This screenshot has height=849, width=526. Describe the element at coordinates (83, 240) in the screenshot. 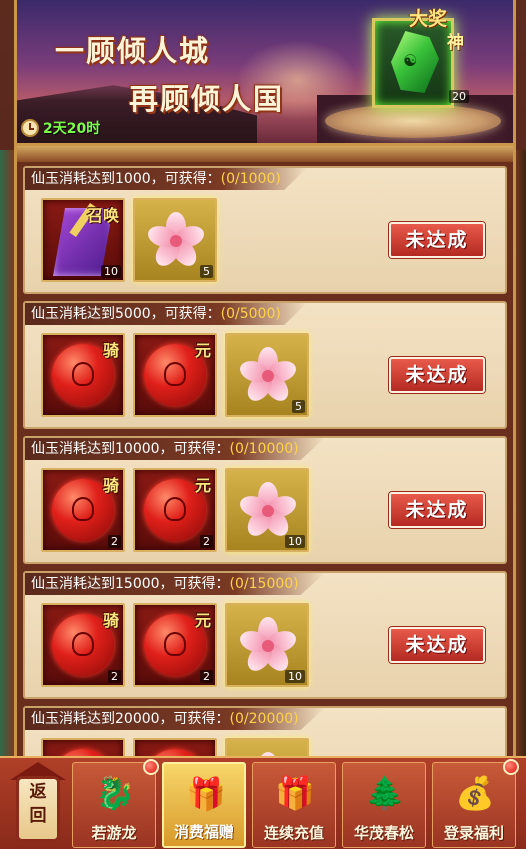

I see `reward-item-summon-scroll: 召唤 10` at that location.